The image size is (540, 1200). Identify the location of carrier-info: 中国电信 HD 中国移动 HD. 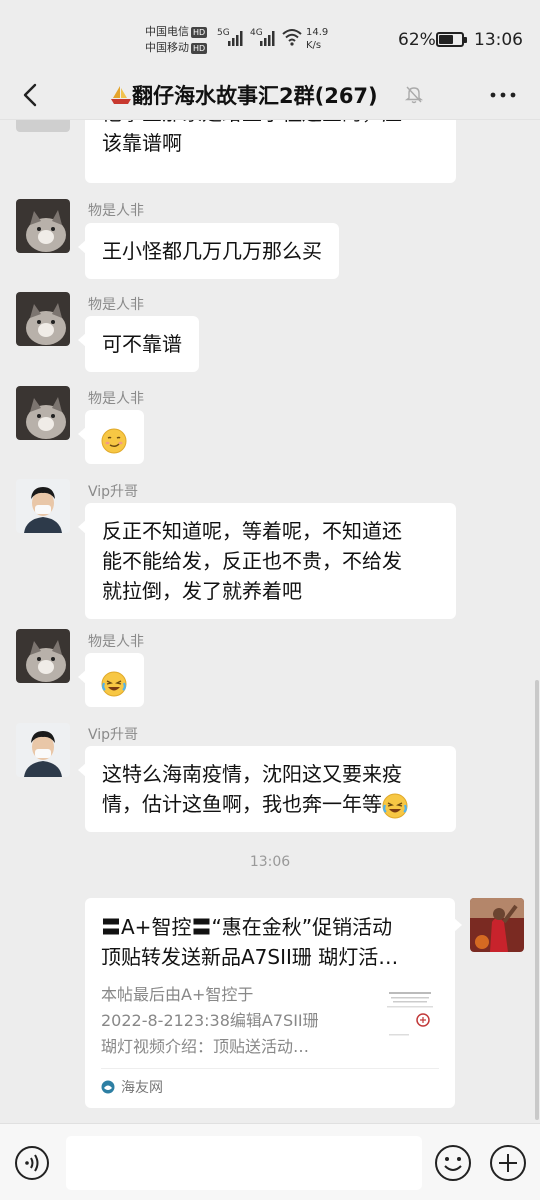
(176, 40).